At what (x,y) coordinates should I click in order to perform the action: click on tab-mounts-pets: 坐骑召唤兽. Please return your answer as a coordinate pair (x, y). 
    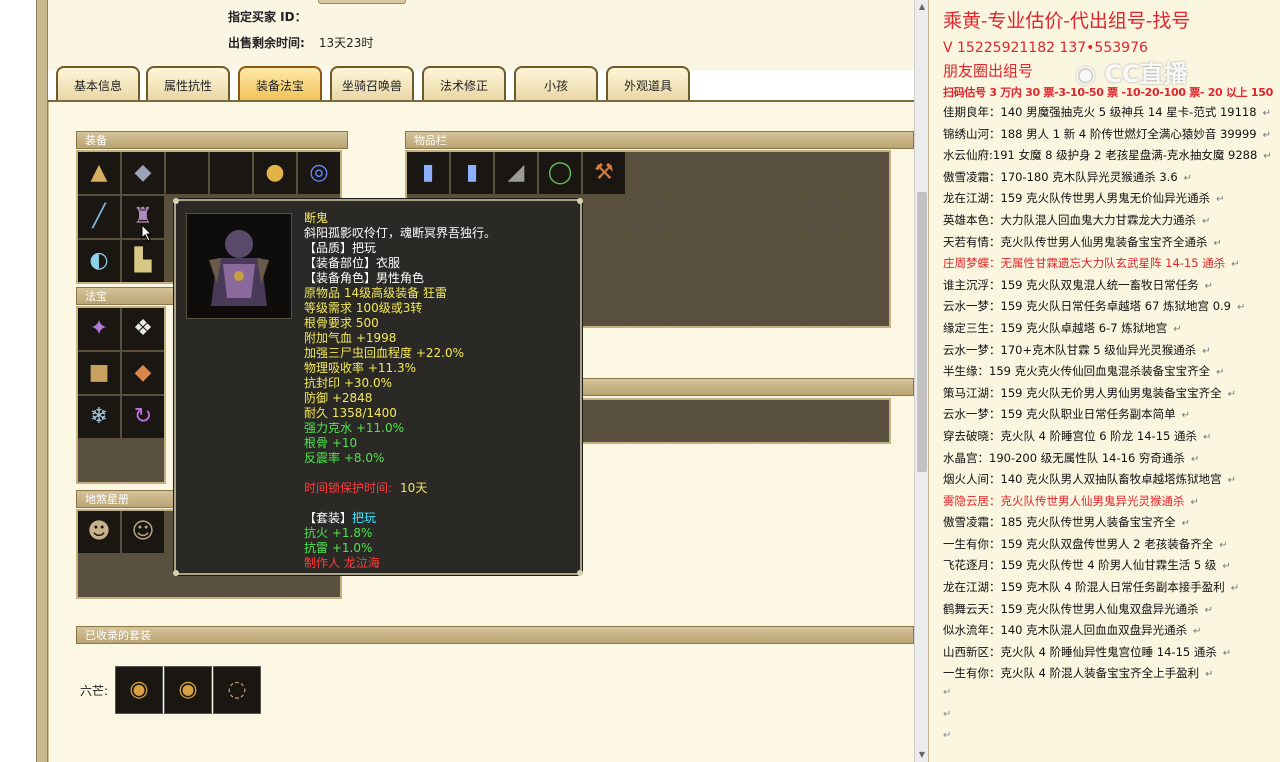
    Looking at the image, I should click on (372, 83).